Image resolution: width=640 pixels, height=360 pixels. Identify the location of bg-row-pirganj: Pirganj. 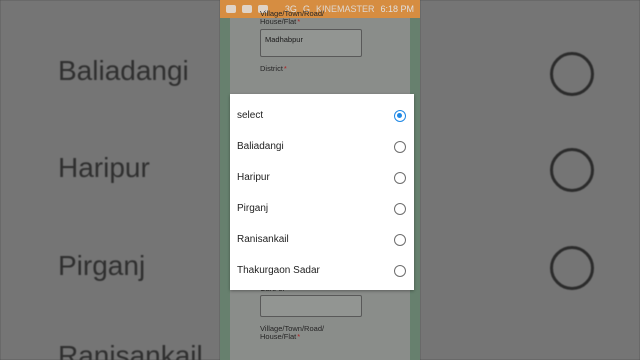
(102, 265).